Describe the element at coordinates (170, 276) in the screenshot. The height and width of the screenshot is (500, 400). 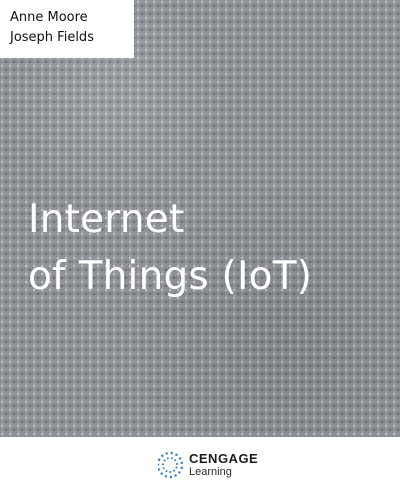
I see `book-title-line-2: of Things (IoT)` at that location.